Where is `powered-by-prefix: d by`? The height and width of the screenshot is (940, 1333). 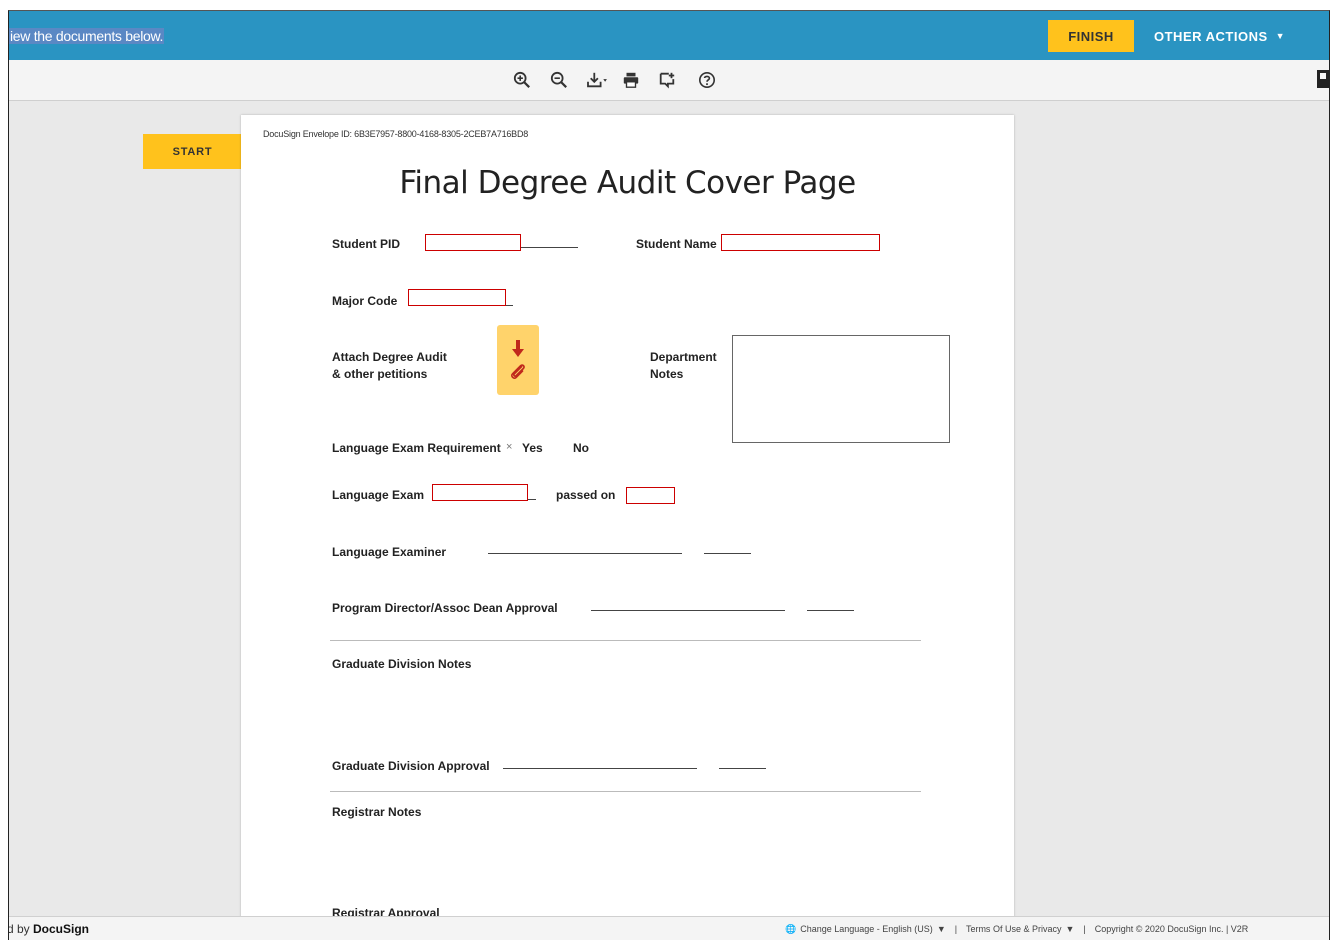 powered-by-prefix: d by is located at coordinates (21, 929).